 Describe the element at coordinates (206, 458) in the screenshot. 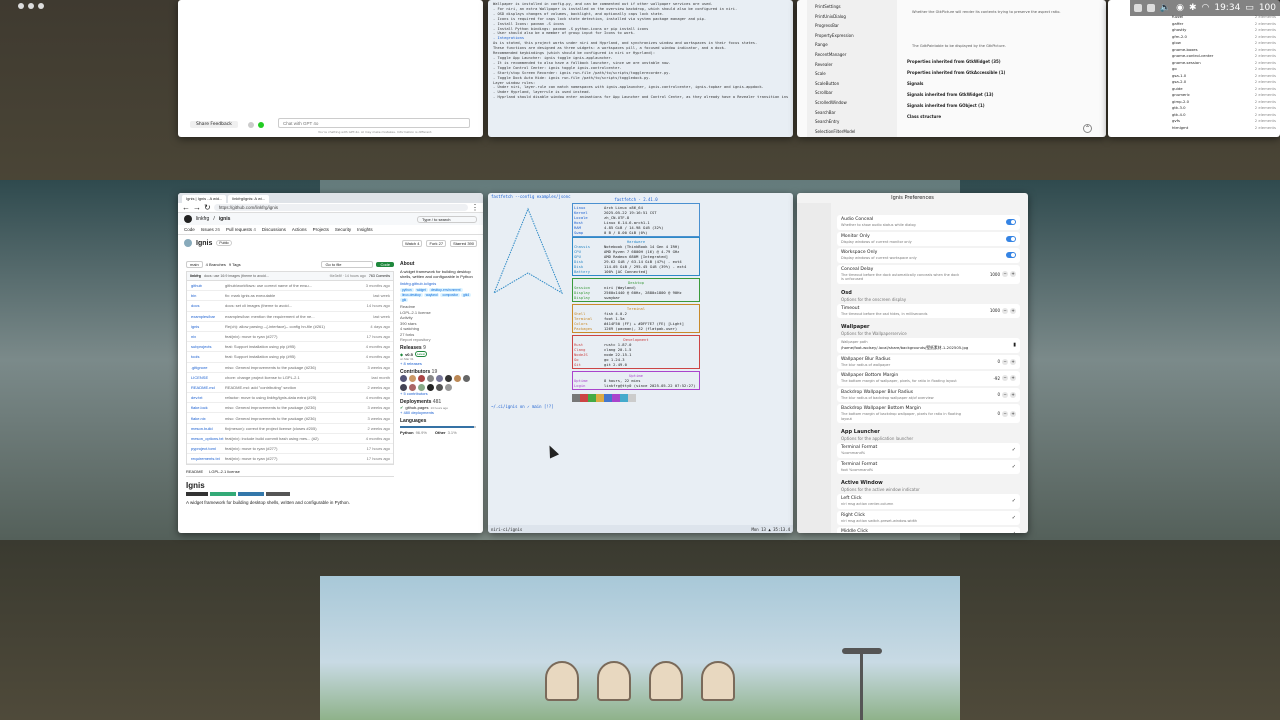

I see `file-name: requirements.txt` at that location.